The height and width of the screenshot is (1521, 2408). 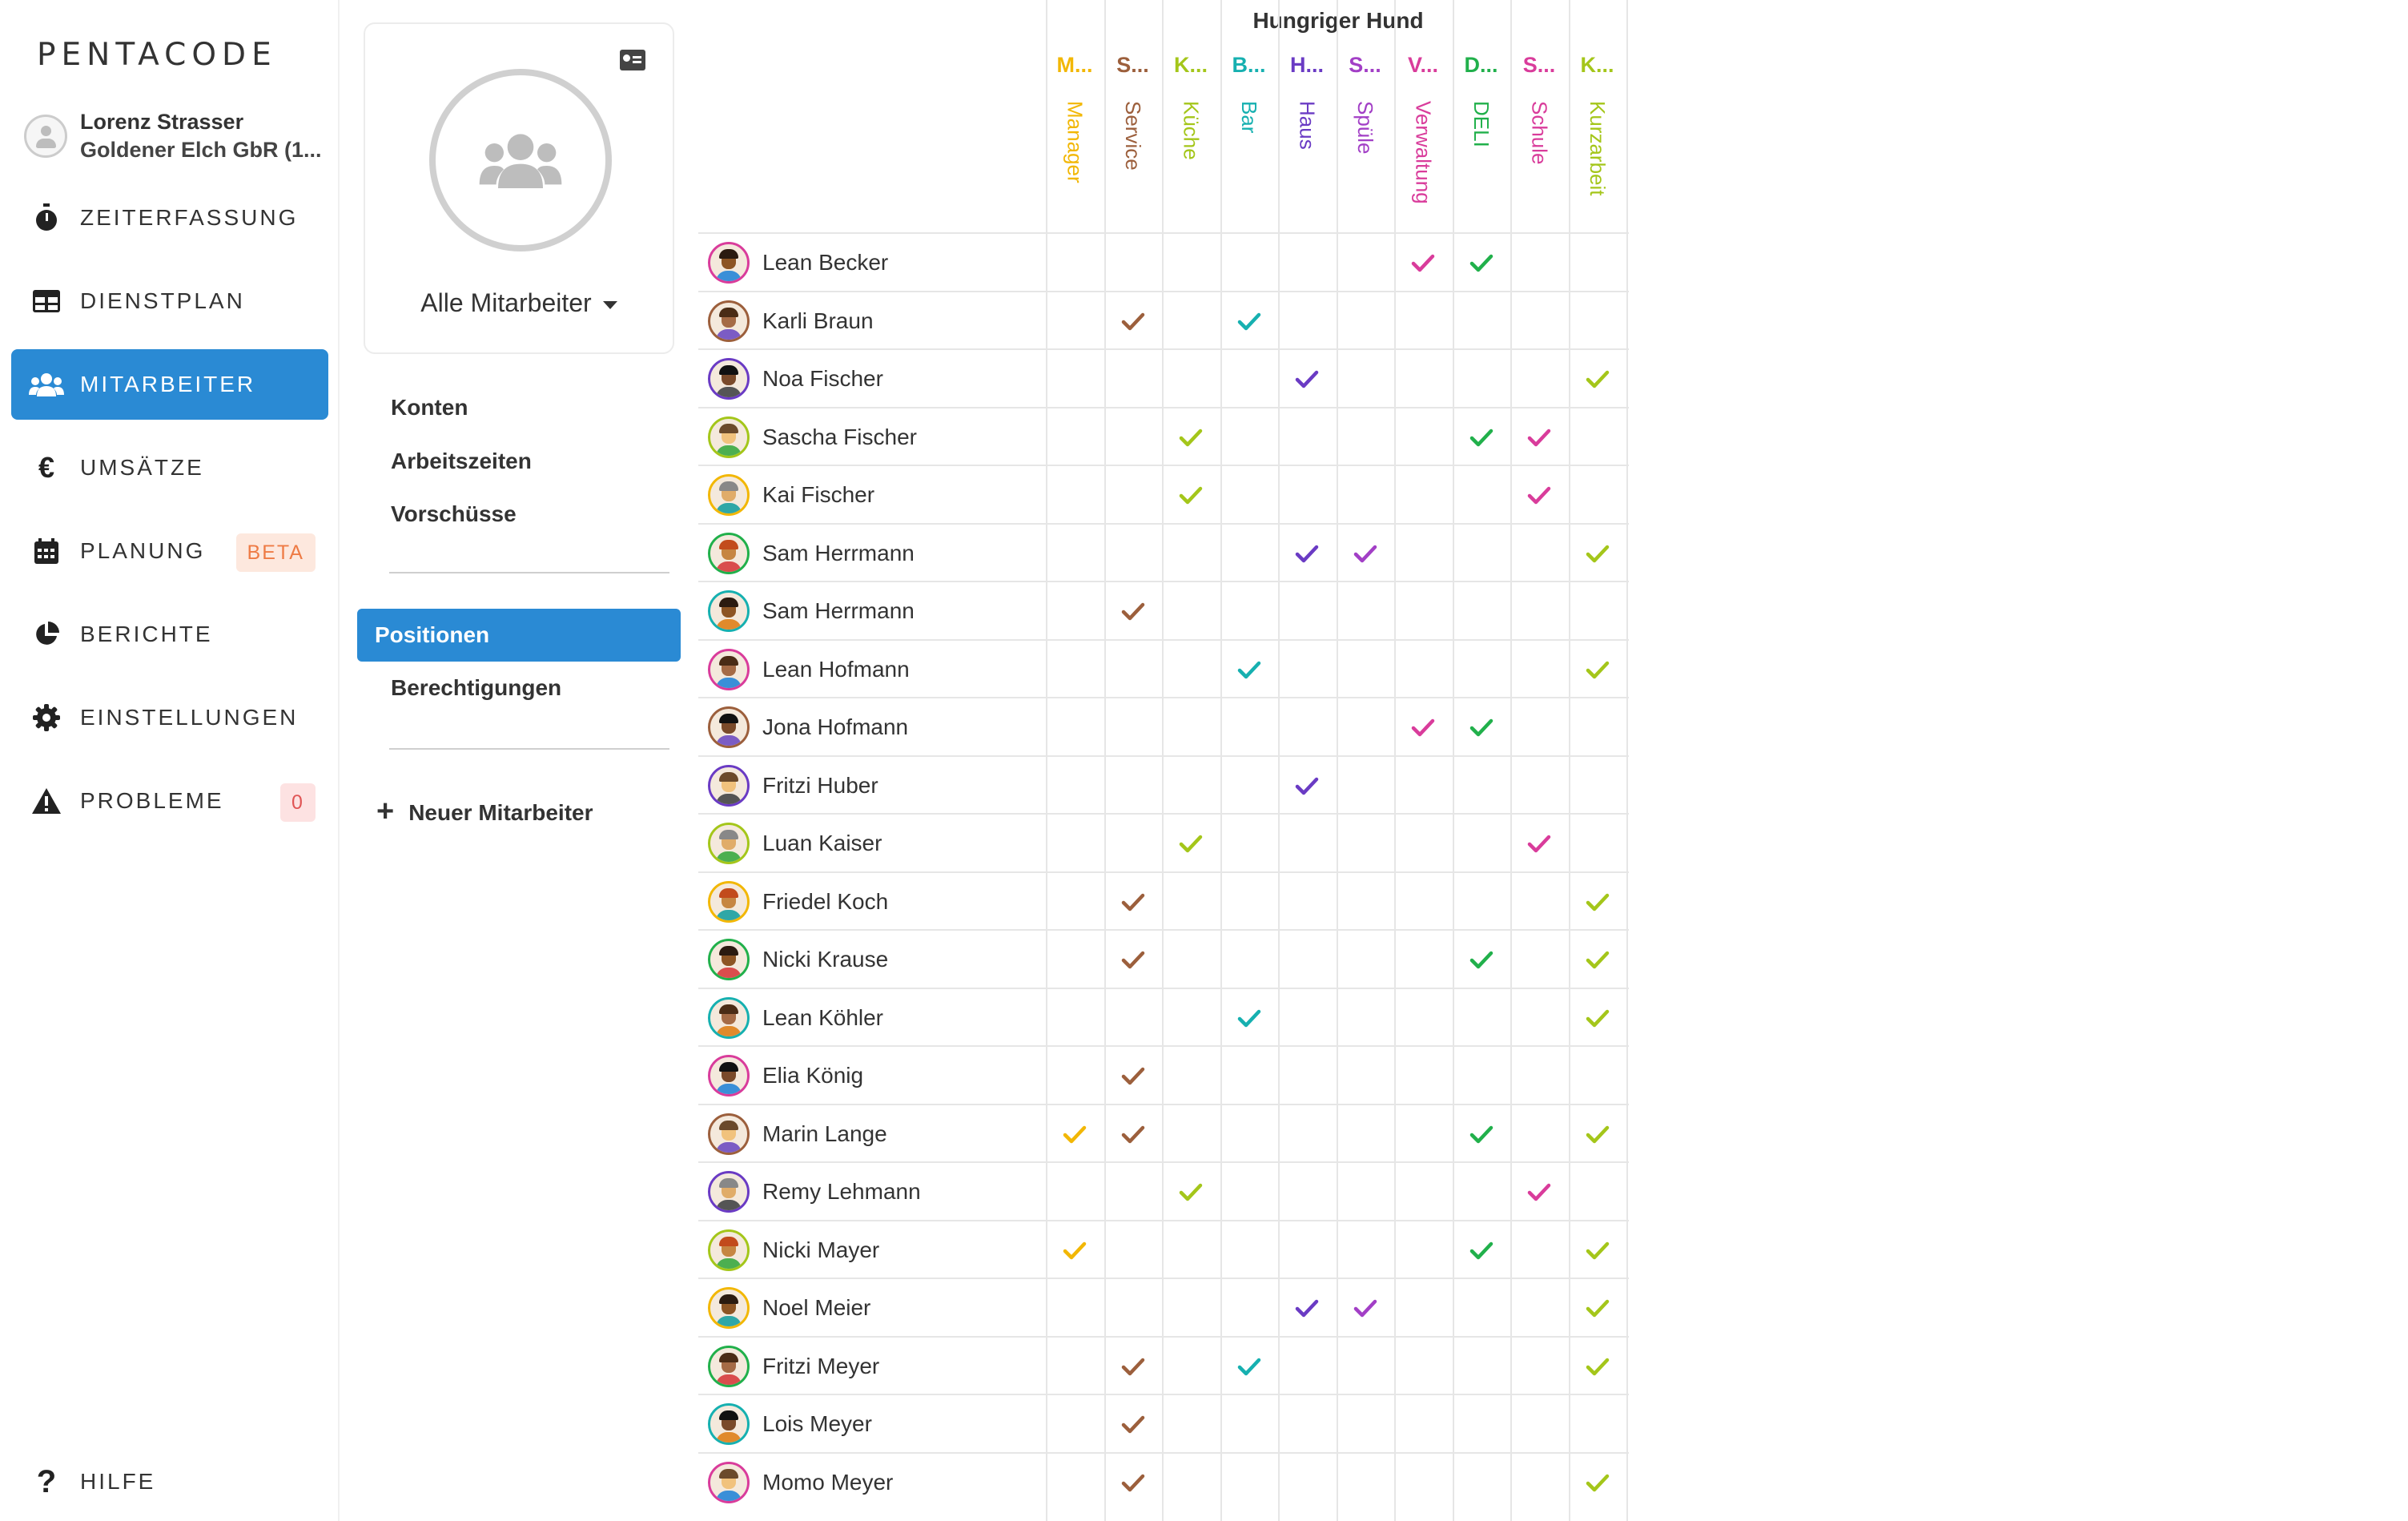 What do you see at coordinates (170, 801) in the screenshot?
I see `nav-item-probleme: PROBLEME 0` at bounding box center [170, 801].